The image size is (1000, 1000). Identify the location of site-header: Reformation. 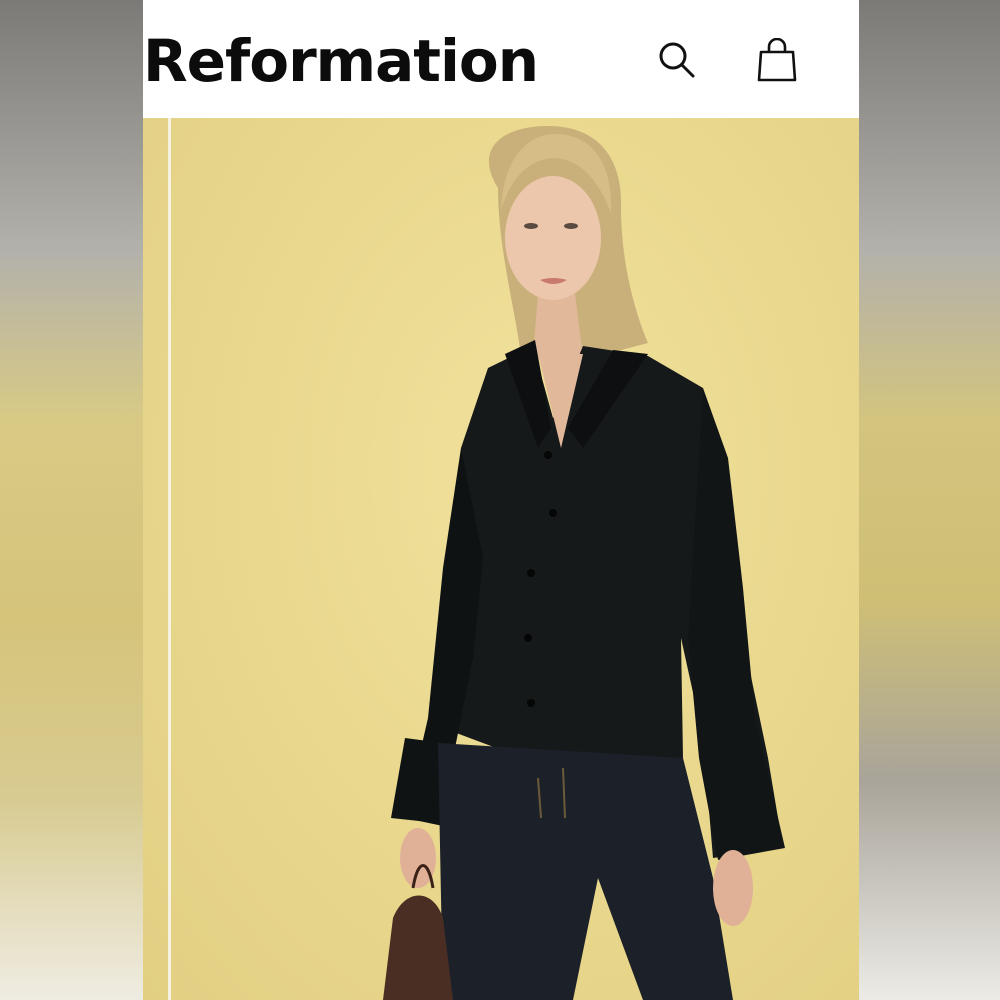
(501, 59).